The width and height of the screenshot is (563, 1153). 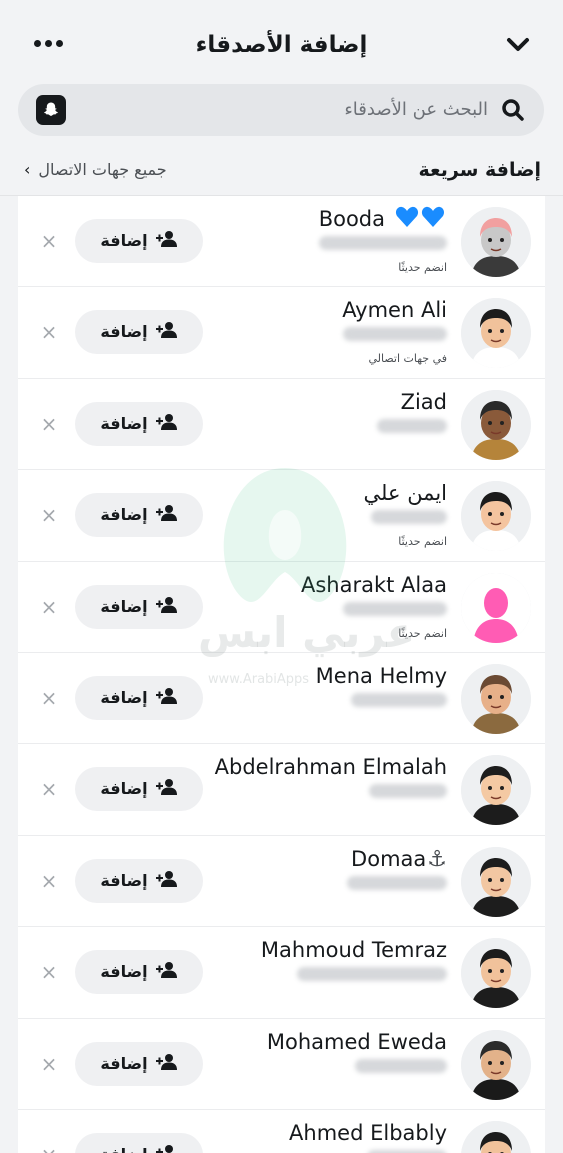 I want to click on contact-name: Mohamed Eweda, so click(x=357, y=1042).